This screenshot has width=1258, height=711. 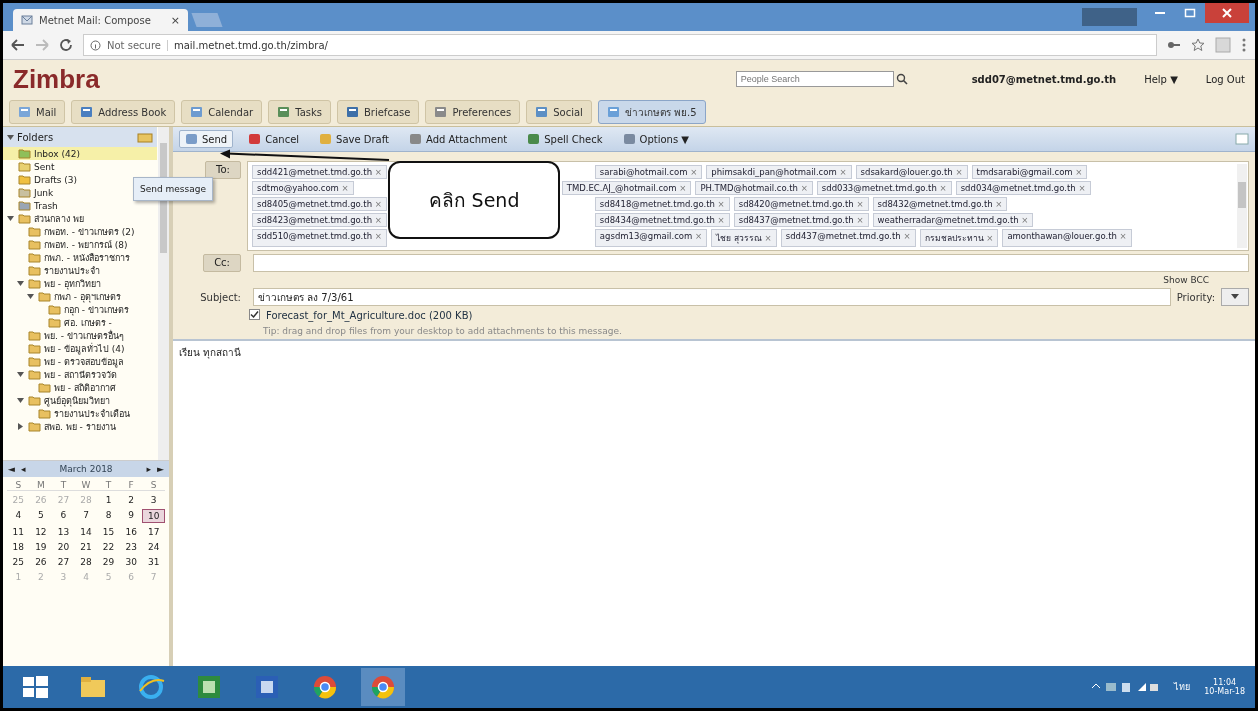 I want to click on folder-item: พย - สถิติอากาศ, so click(x=80, y=387).